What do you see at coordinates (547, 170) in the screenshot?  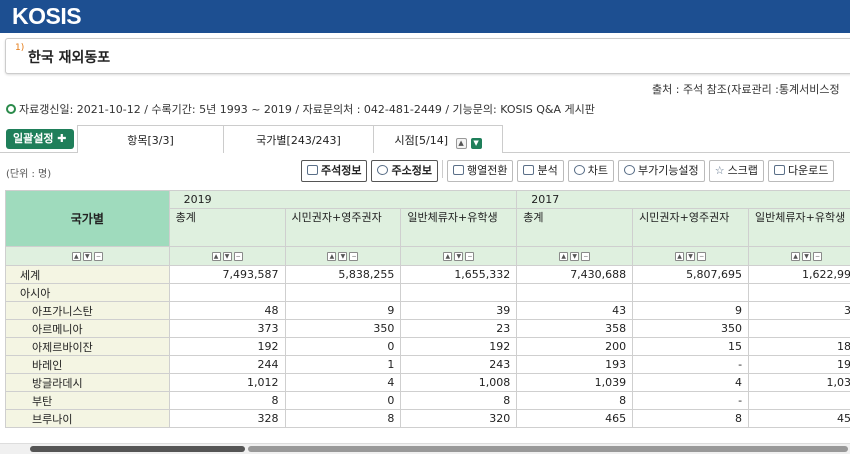 I see `analysis-label: 분석` at bounding box center [547, 170].